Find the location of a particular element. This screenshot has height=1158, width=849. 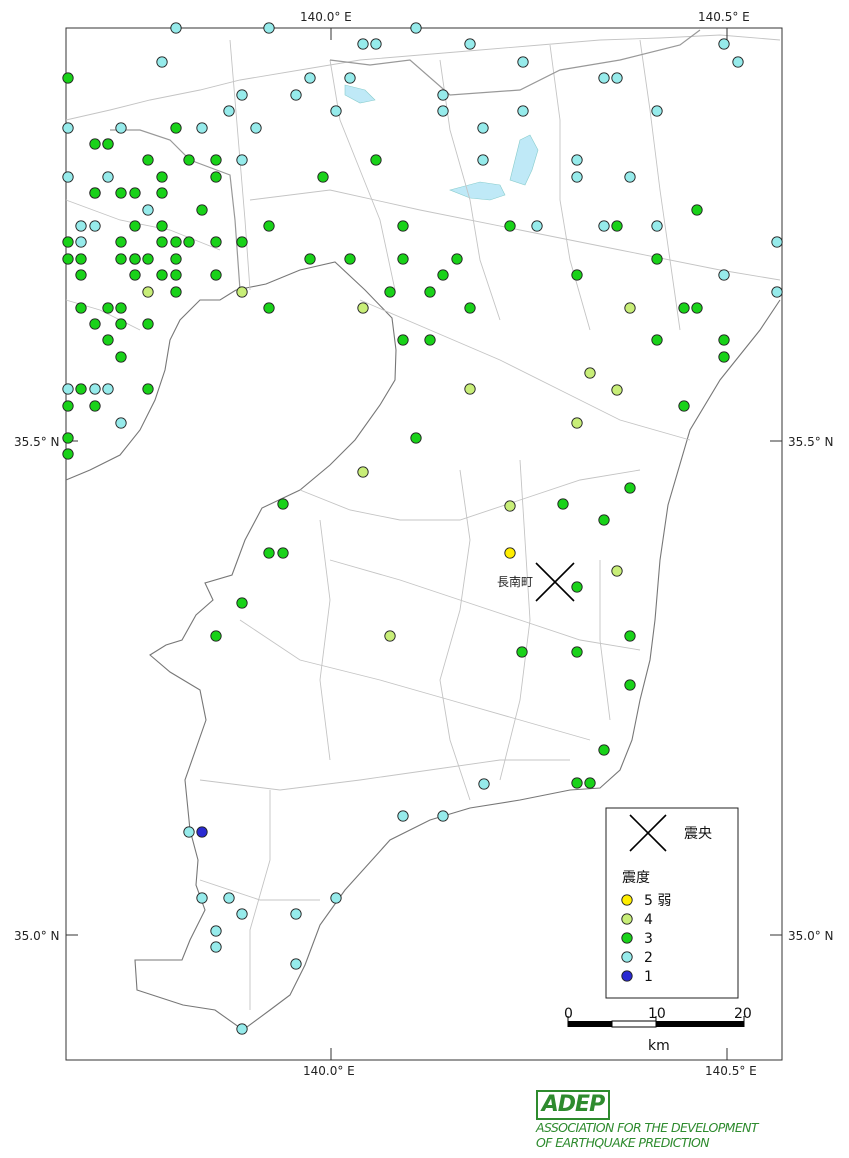

lat-label-right-lower: 35.0° N is located at coordinates (811, 936).